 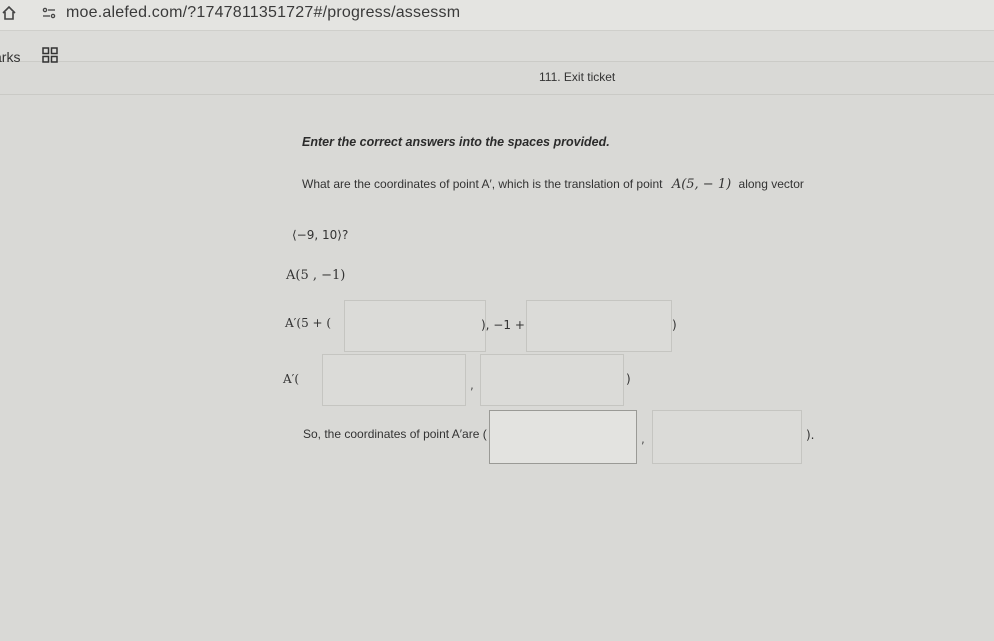 What do you see at coordinates (701, 184) in the screenshot?
I see `point-math: A(5, − 1)` at bounding box center [701, 184].